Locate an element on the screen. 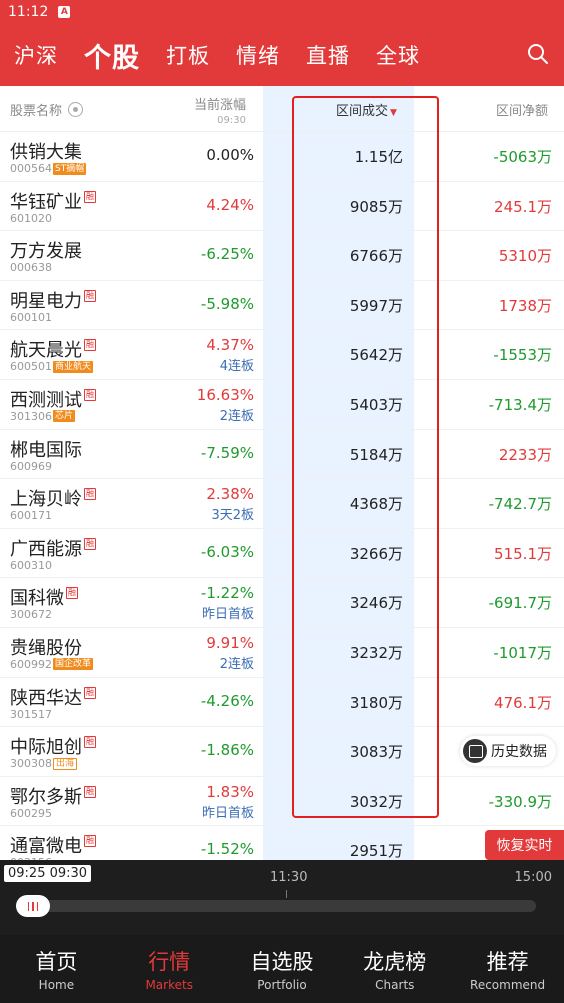 This screenshot has width=564, height=1003. nav-home: 首页 Home is located at coordinates (56, 969).